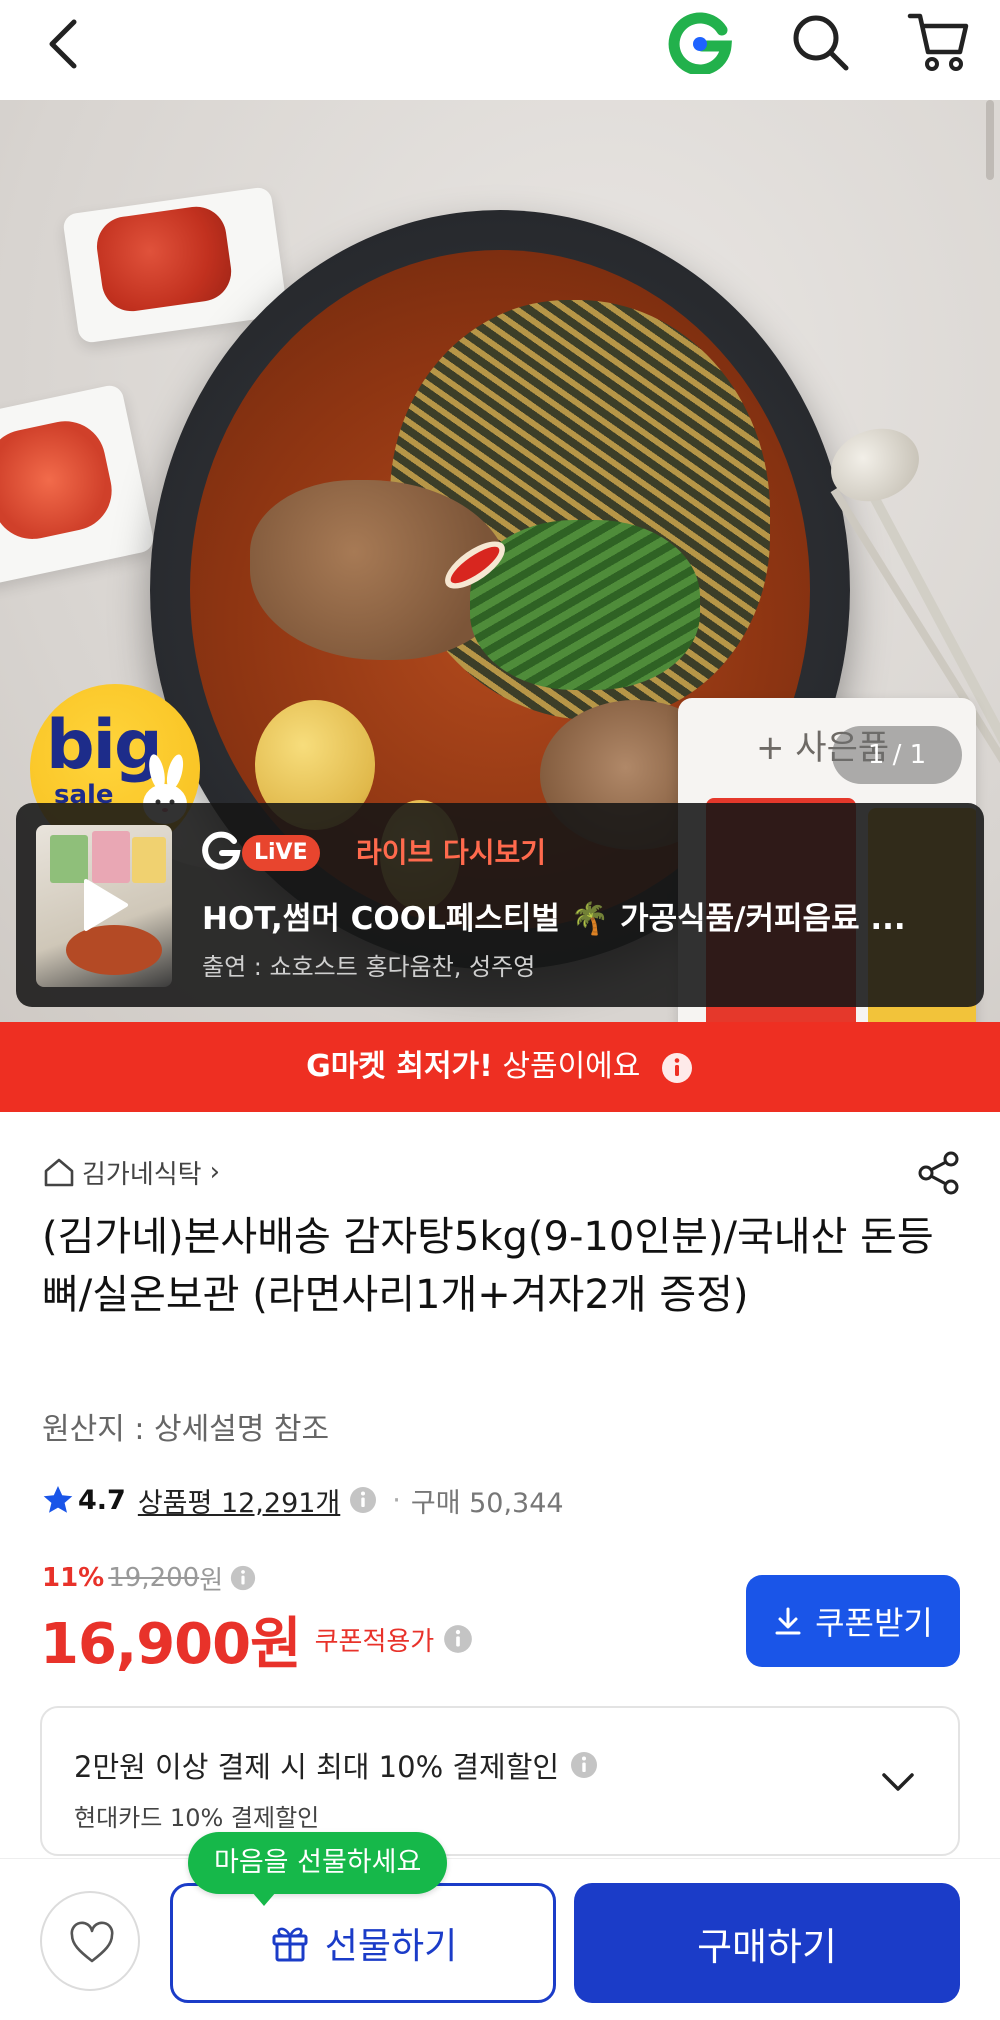 The height and width of the screenshot is (2020, 1000). Describe the element at coordinates (874, 1623) in the screenshot. I see `get-coupon-label: 쿠폰받기` at that location.